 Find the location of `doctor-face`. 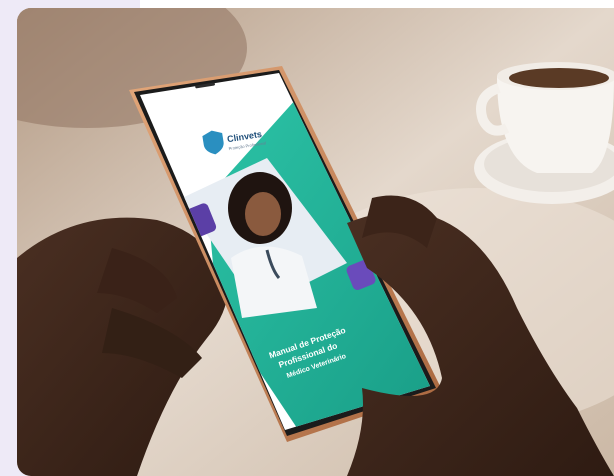

doctor-face is located at coordinates (263, 214).